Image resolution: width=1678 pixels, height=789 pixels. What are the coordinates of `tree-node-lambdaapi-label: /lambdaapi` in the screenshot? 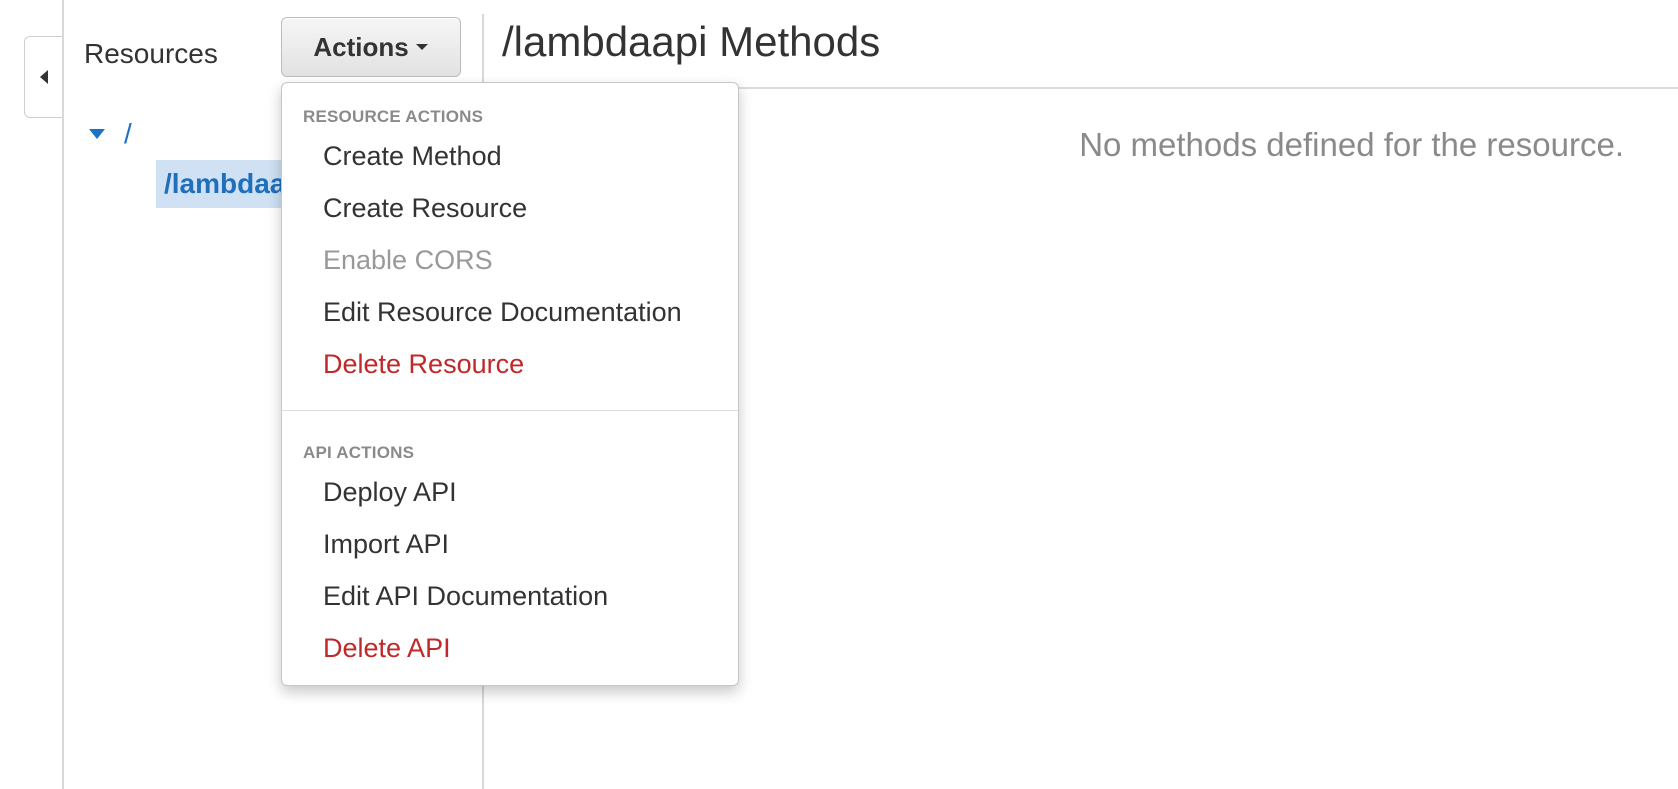 It's located at (225, 183).